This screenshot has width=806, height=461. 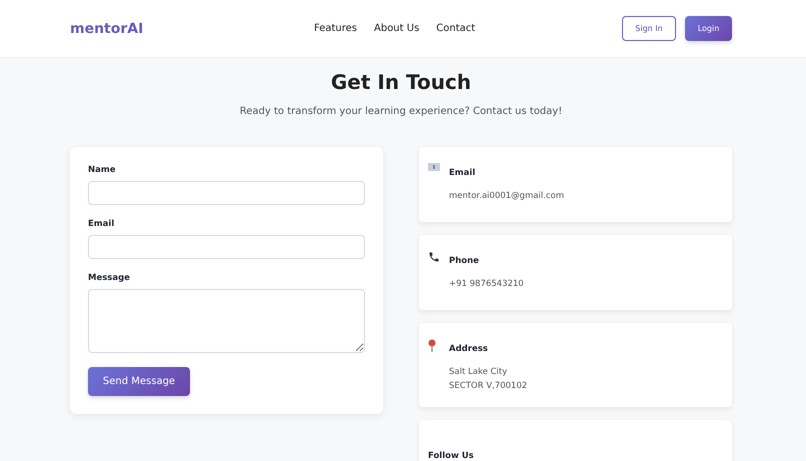 I want to click on field-label: Email, so click(x=102, y=224).